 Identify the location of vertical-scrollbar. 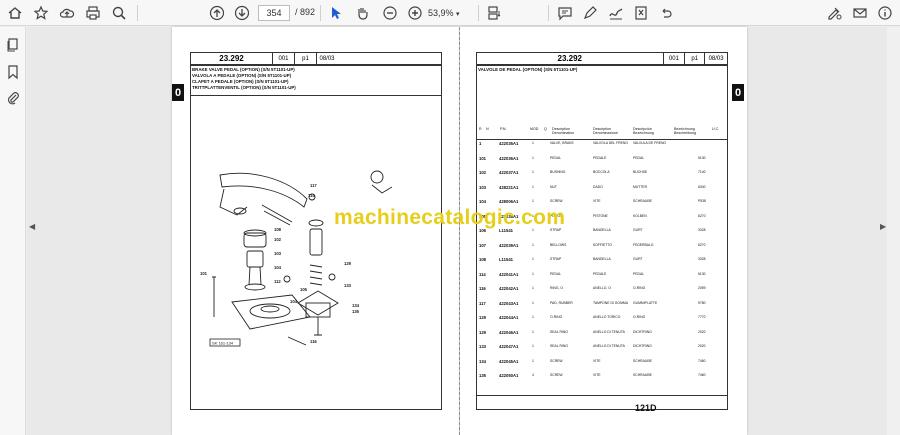
(893, 231).